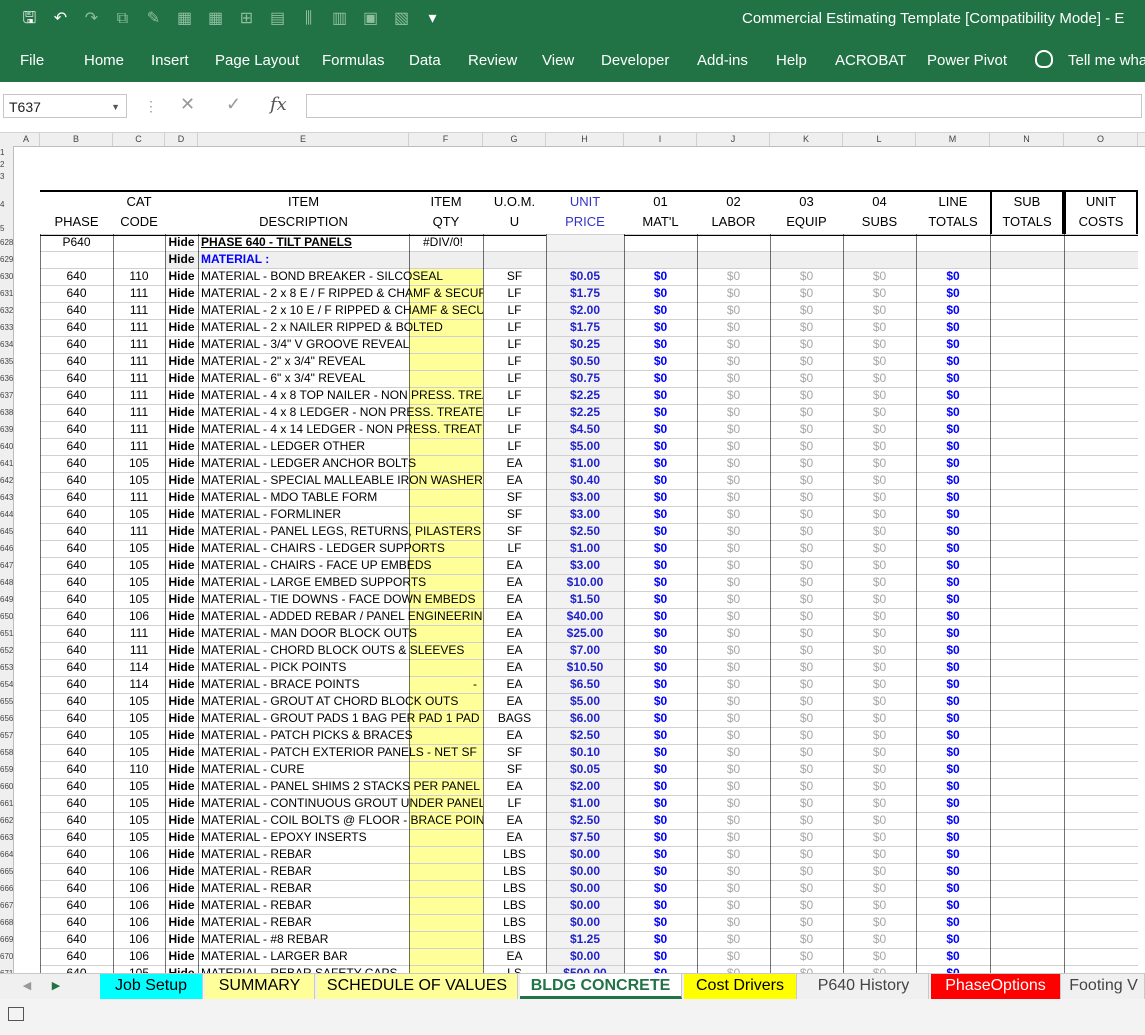  Describe the element at coordinates (585, 361) in the screenshot. I see `unit-price-cell: $0.50` at that location.